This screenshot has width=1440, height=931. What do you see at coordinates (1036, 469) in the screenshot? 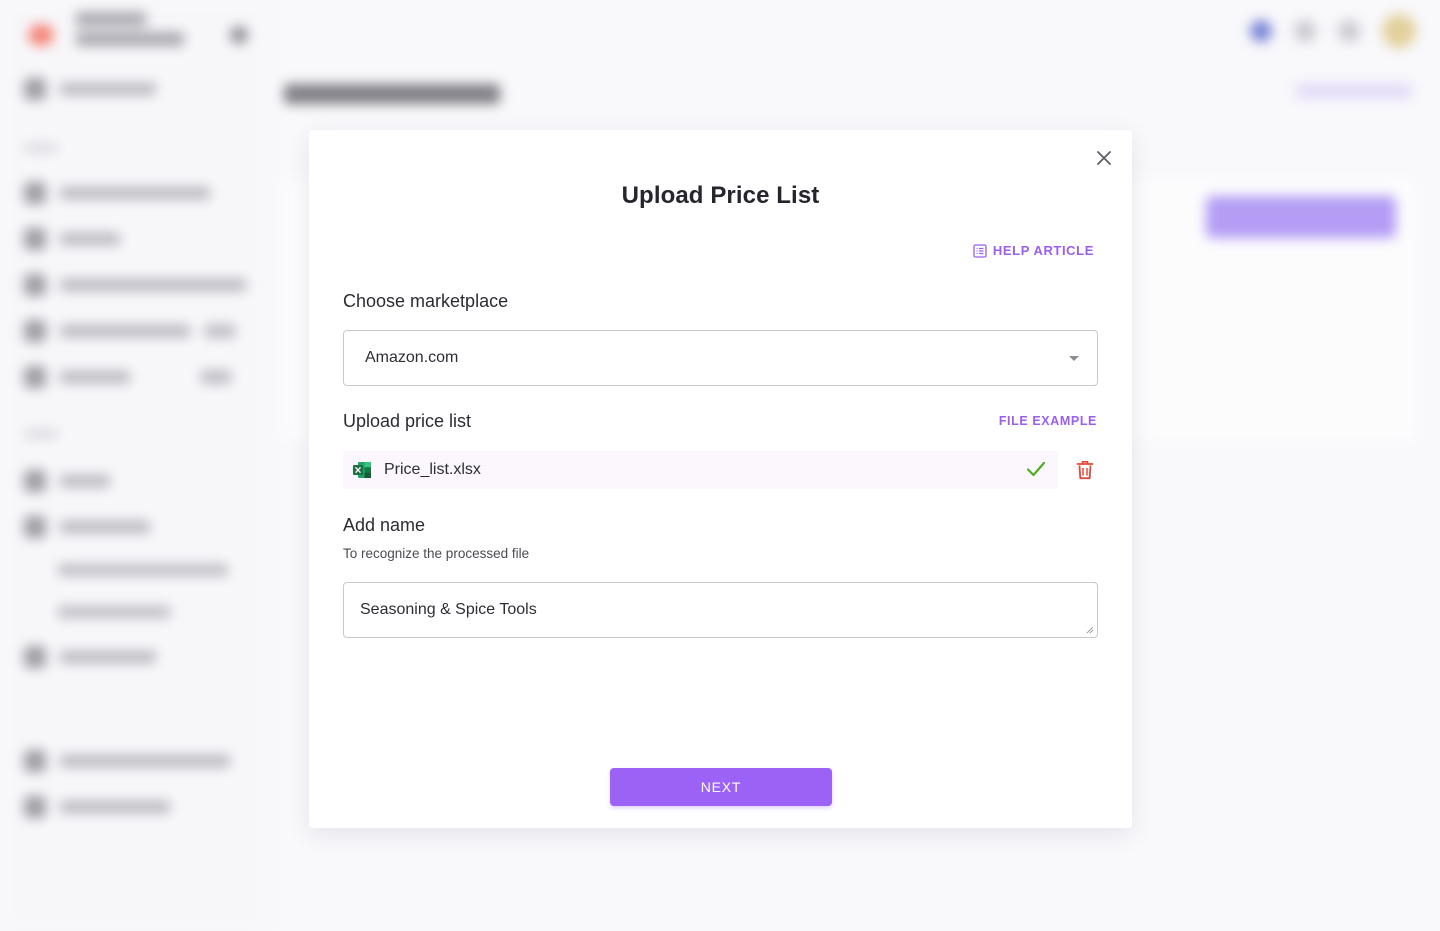
I see `check-icon` at bounding box center [1036, 469].